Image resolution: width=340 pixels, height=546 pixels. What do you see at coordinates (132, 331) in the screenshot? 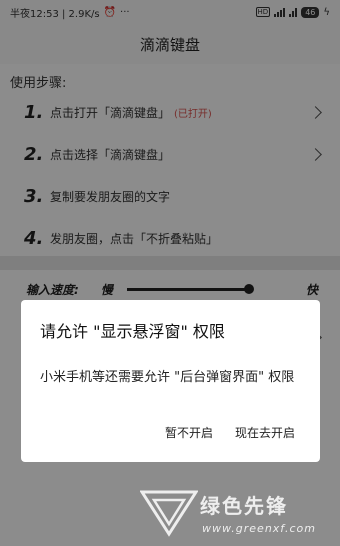
I see `dialog-title: 请允许 "显示悬浮窗" 权限` at bounding box center [132, 331].